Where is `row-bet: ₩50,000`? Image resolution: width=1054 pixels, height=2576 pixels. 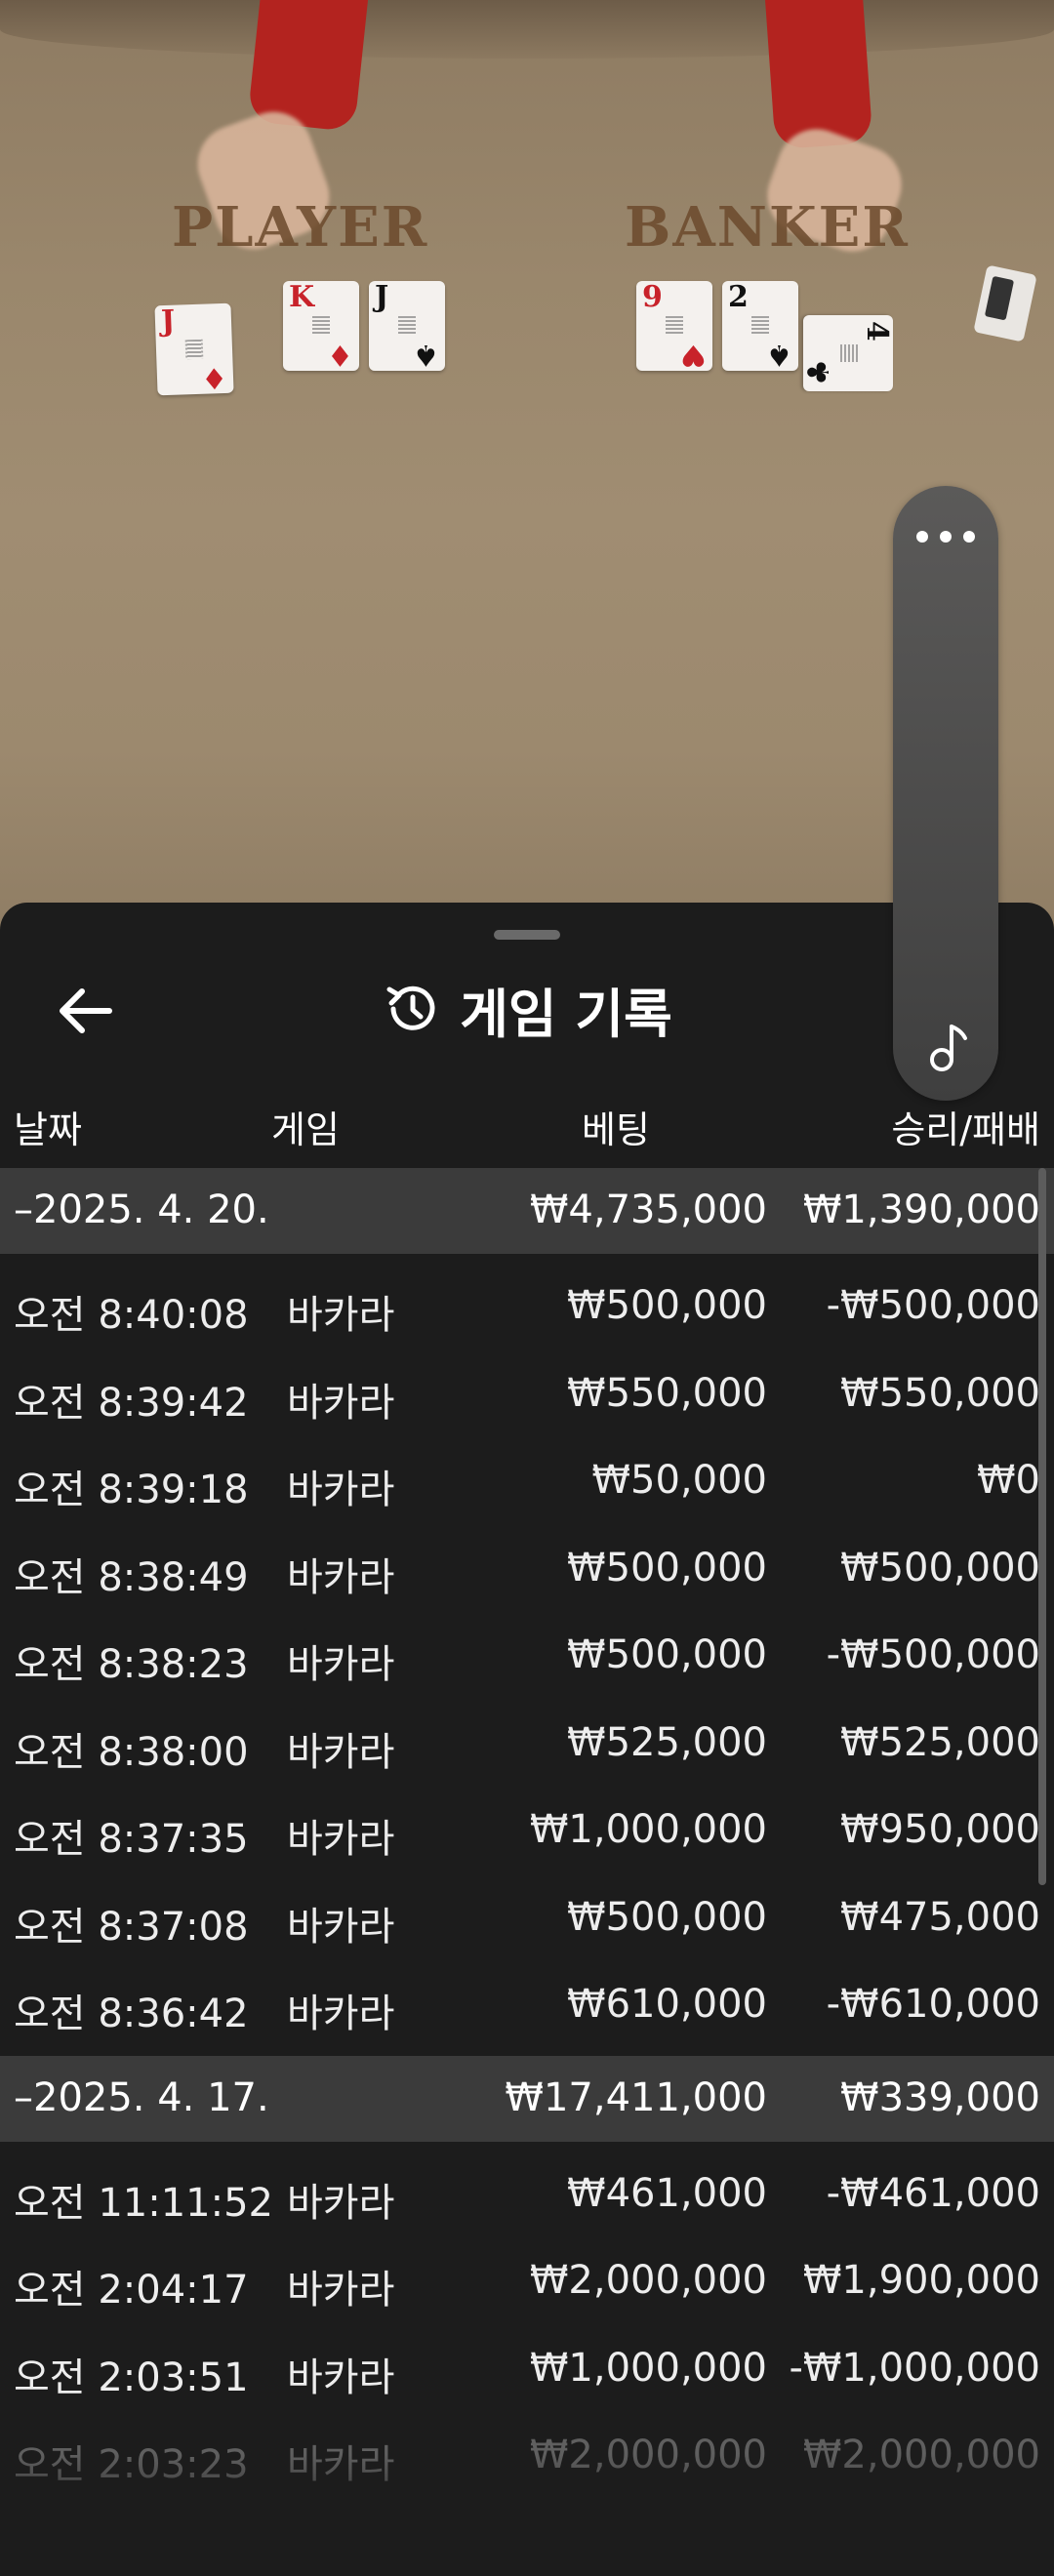
row-bet: ₩50,000 is located at coordinates (679, 1480).